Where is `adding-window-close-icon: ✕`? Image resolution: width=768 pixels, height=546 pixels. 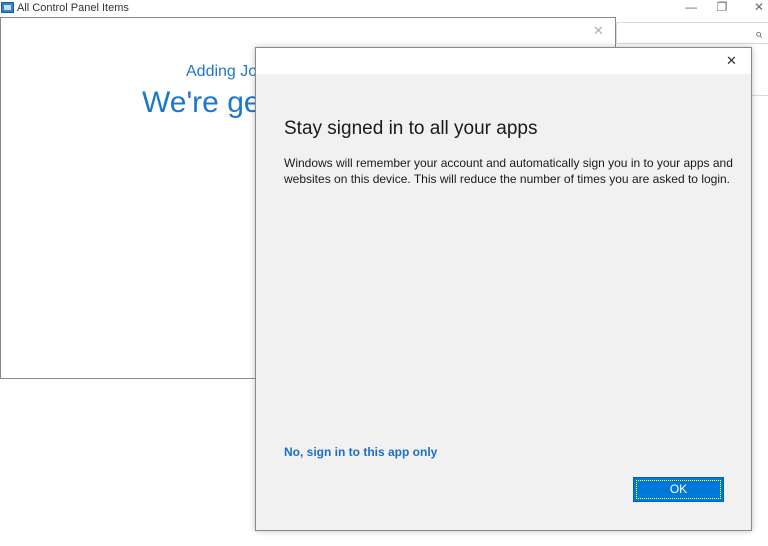
adding-window-close-icon: ✕ is located at coordinates (598, 31).